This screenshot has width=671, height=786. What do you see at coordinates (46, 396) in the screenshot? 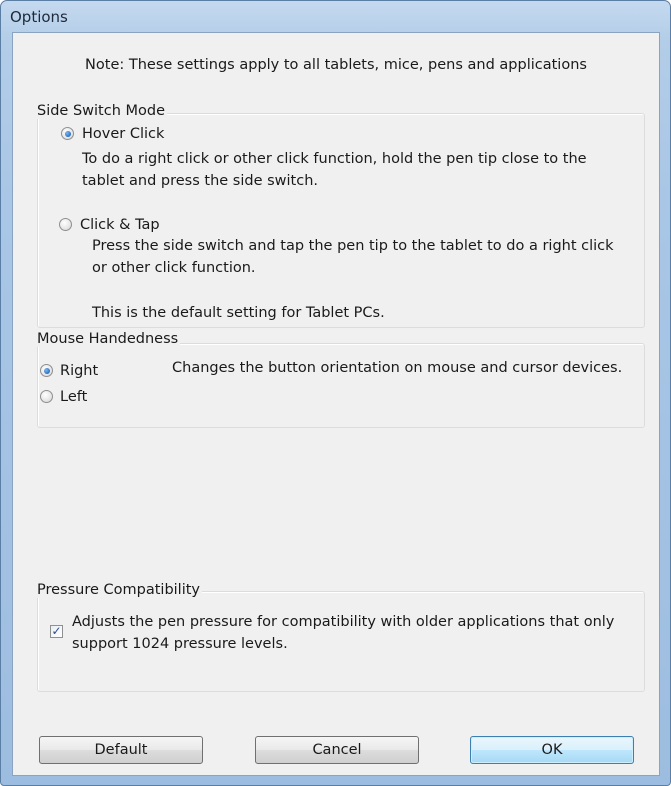
I see `handedness-left-radio-circle` at bounding box center [46, 396].